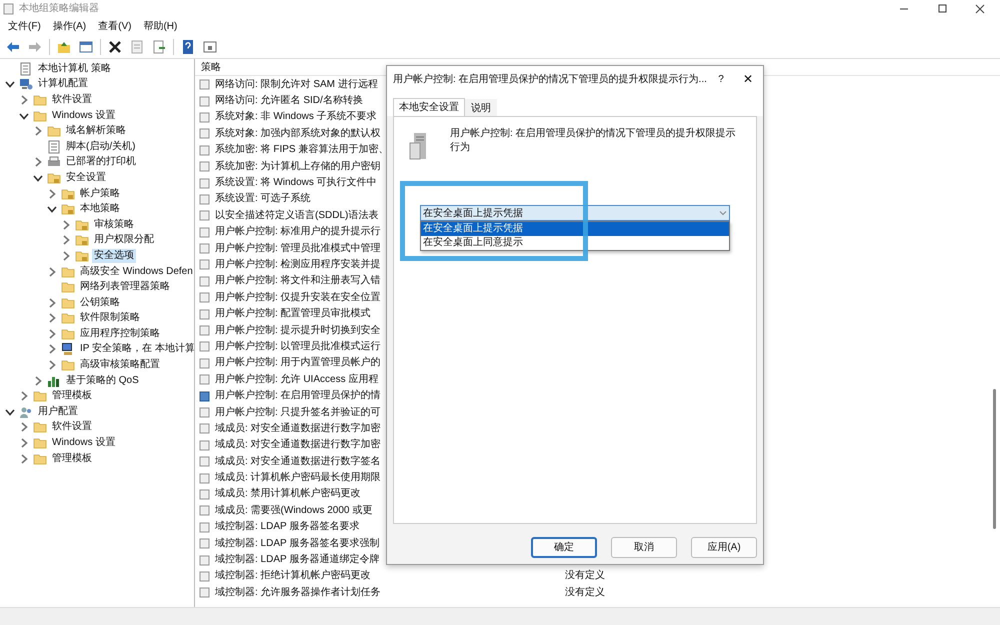  I want to click on maximize-icon, so click(942, 9).